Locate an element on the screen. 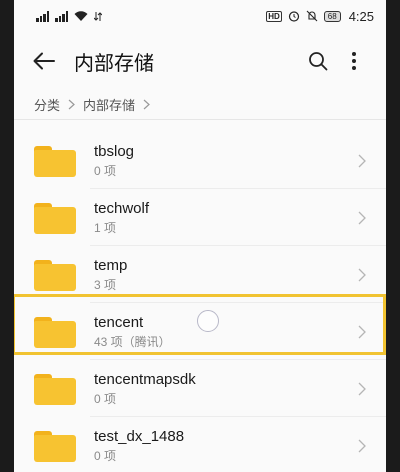 The height and width of the screenshot is (472, 400). status-bar: HD 68 4:25 is located at coordinates (200, 16).